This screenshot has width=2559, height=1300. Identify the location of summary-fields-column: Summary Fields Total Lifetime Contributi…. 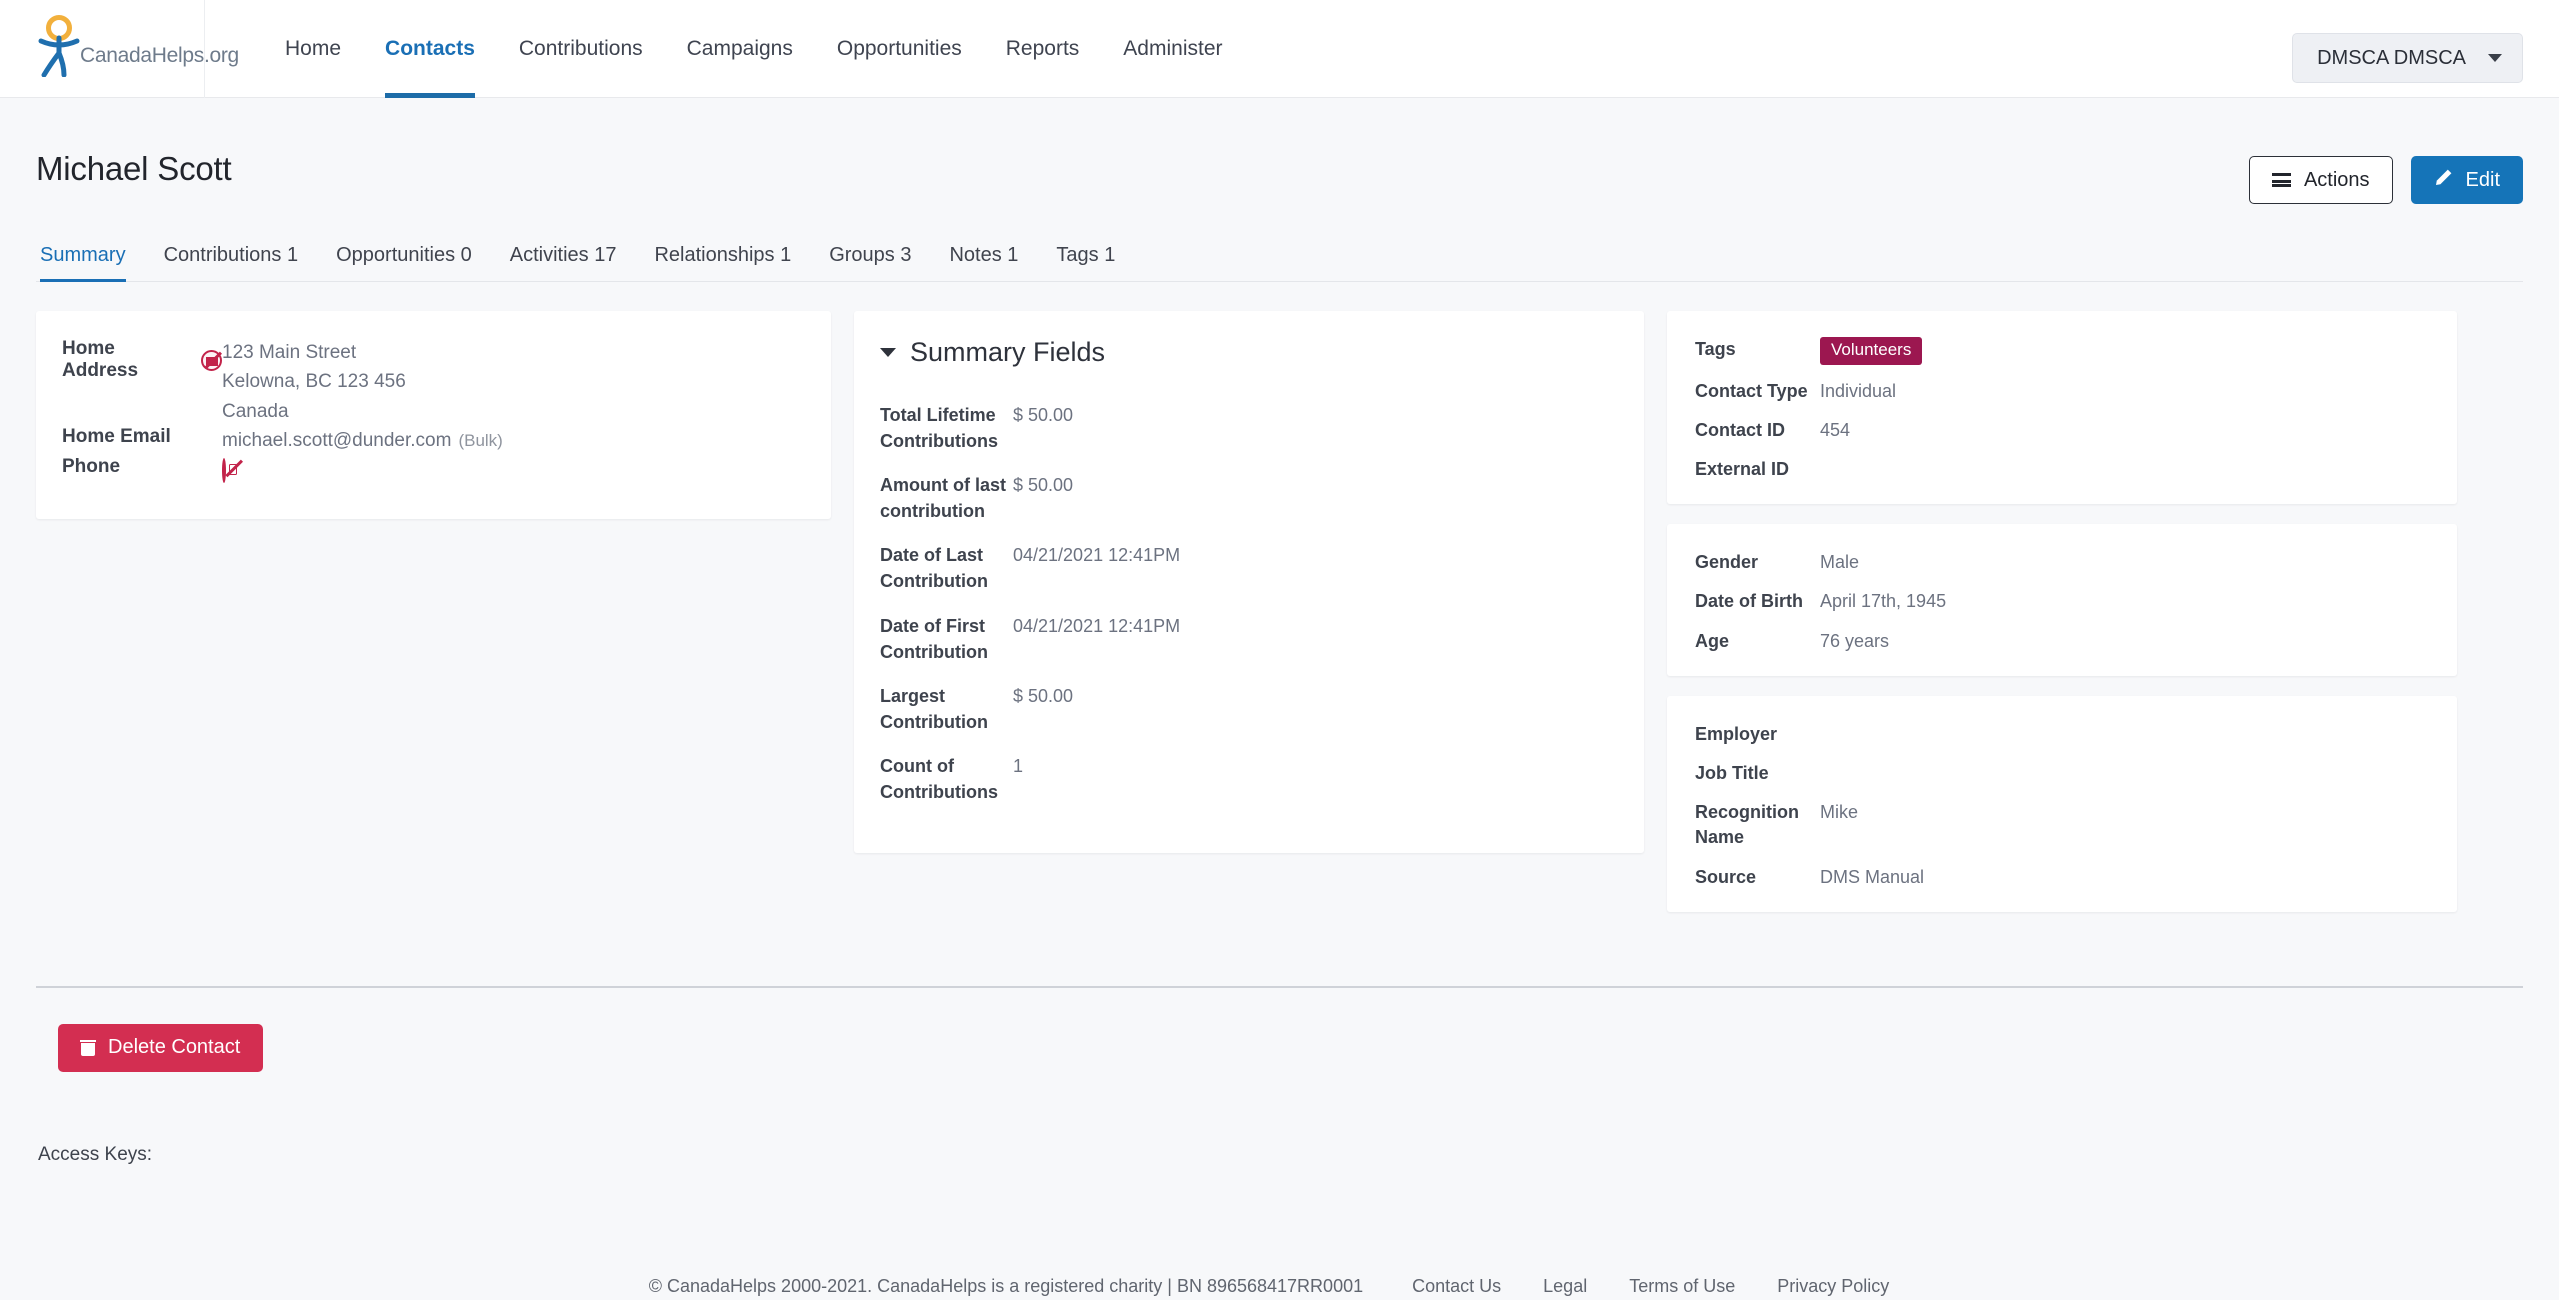
(1249, 582).